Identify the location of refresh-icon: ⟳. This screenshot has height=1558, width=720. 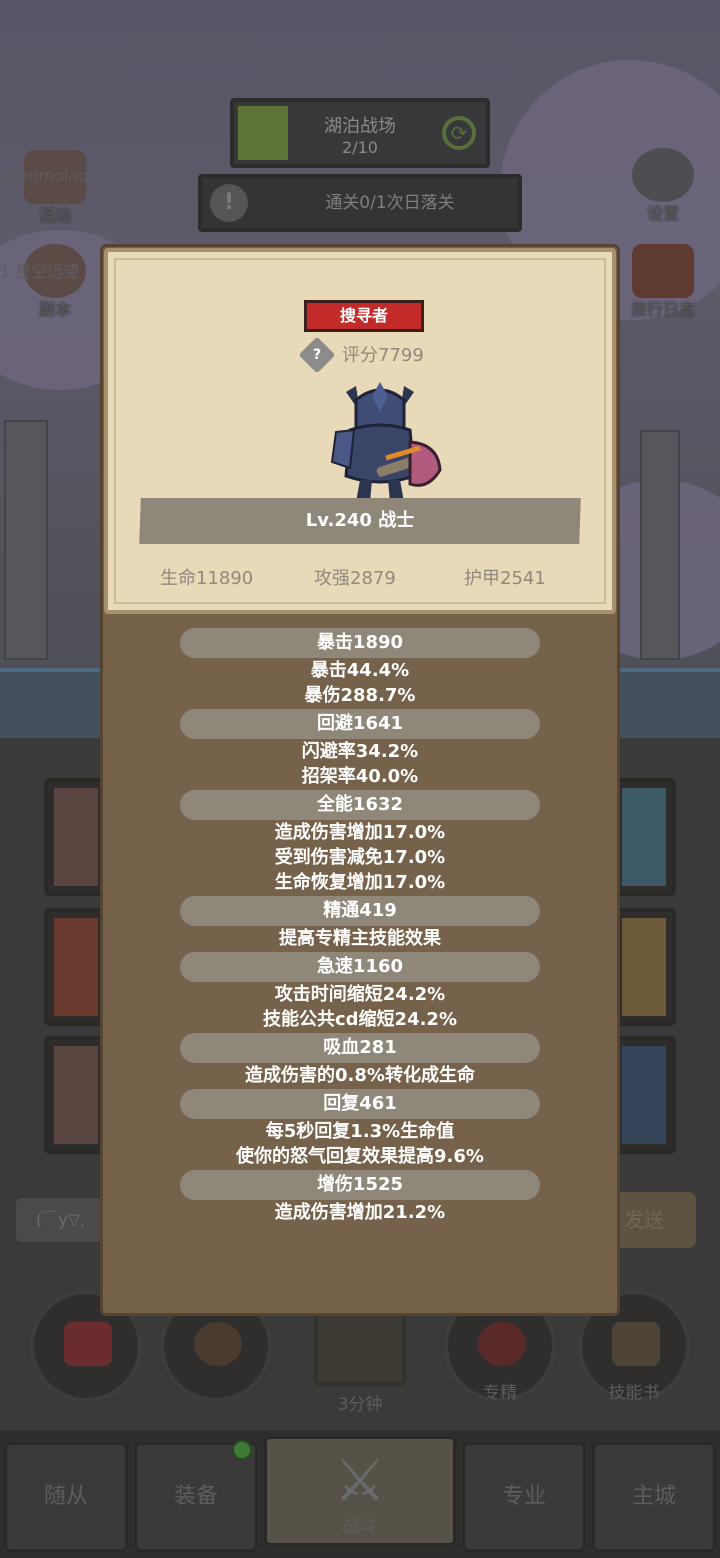
(459, 133).